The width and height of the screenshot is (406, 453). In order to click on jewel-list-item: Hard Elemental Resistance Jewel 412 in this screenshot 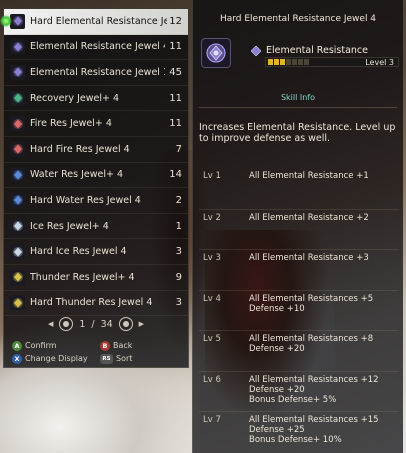, I will do `click(94, 22)`.